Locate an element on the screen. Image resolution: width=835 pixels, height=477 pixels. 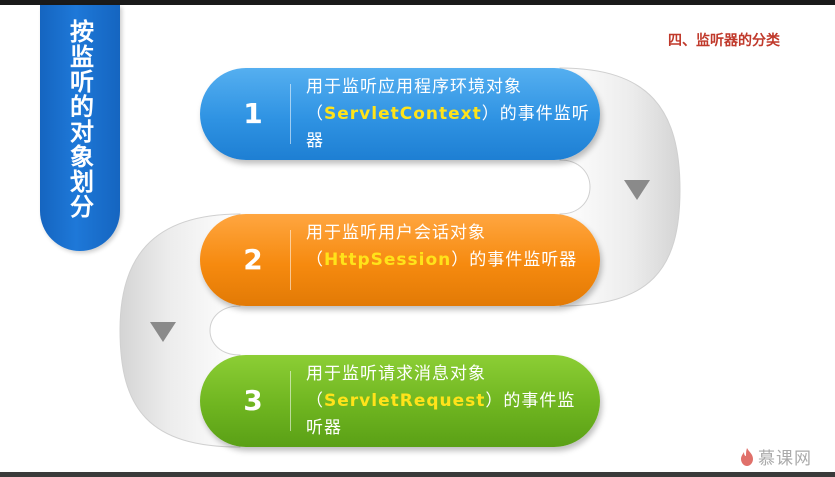
step-description: 用于监听请求消息对象（ServletRequest）的事件监听器 is located at coordinates (448, 401).